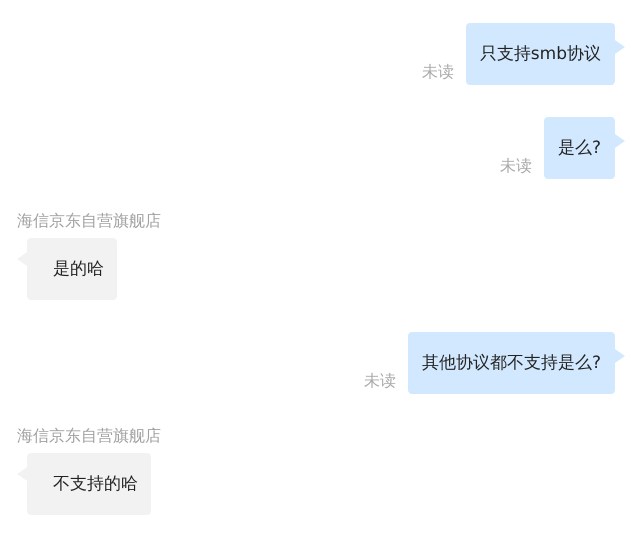 This screenshot has height=549, width=628. What do you see at coordinates (579, 148) in the screenshot?
I see `message-bubble: 是么?` at bounding box center [579, 148].